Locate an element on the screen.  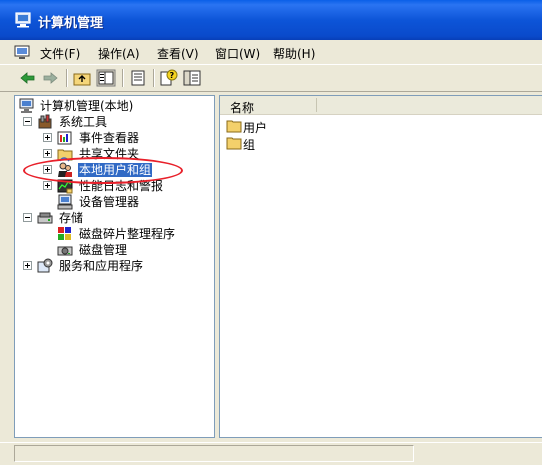
export-list-icon is located at coordinates (138, 78).